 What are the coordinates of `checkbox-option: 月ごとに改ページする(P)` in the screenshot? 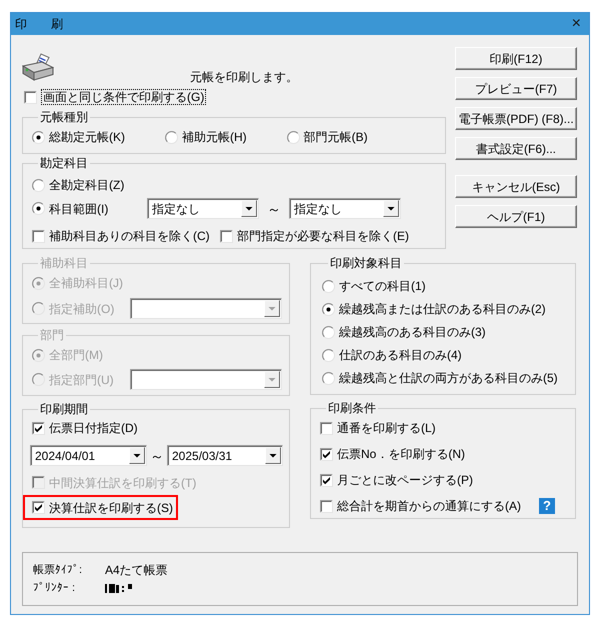 It's located at (396, 480).